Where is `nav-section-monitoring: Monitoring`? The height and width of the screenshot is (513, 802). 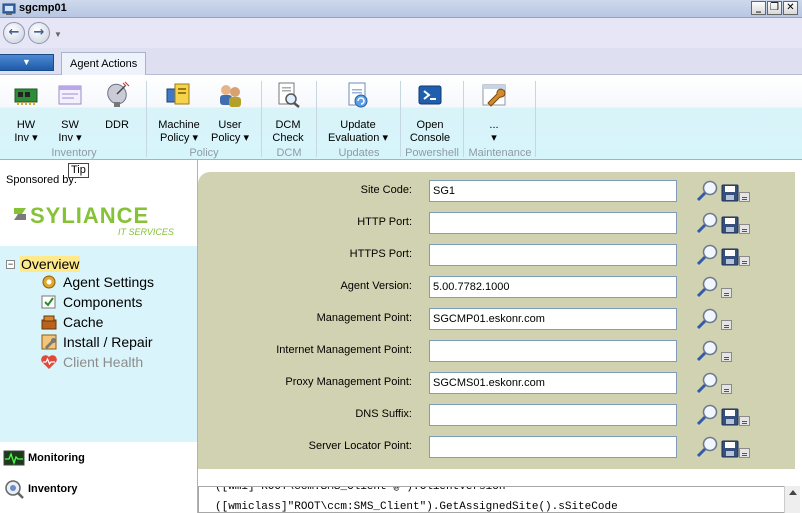 nav-section-monitoring: Monitoring is located at coordinates (44, 458).